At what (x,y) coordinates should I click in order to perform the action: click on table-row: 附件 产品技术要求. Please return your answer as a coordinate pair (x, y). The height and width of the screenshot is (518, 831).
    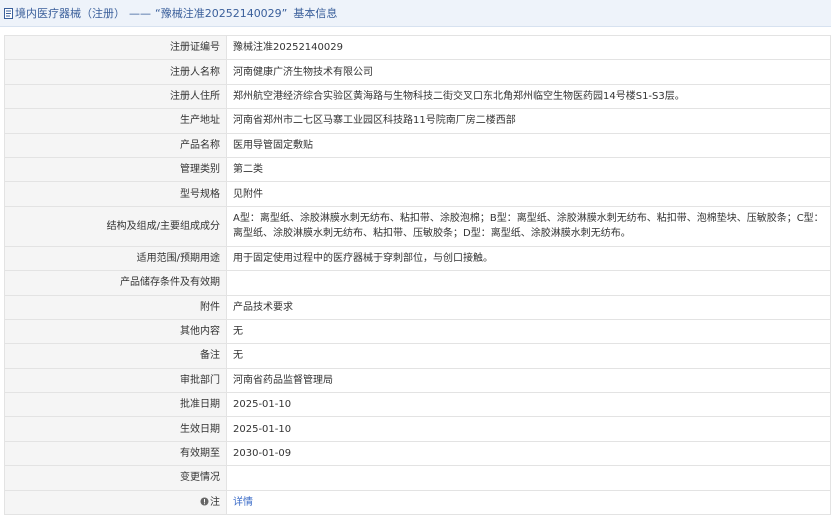
    Looking at the image, I should click on (417, 307).